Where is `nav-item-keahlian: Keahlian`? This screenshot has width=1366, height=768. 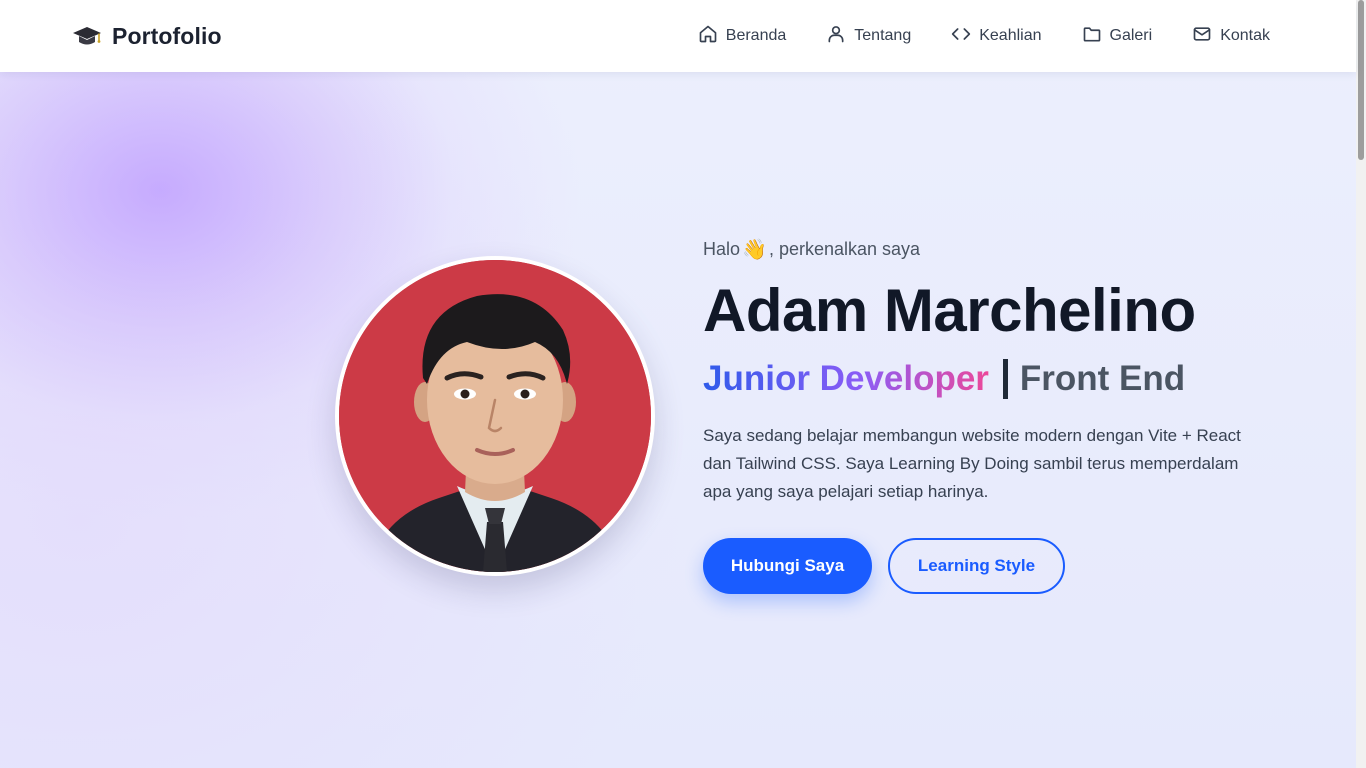
nav-item-keahlian: Keahlian is located at coordinates (996, 36).